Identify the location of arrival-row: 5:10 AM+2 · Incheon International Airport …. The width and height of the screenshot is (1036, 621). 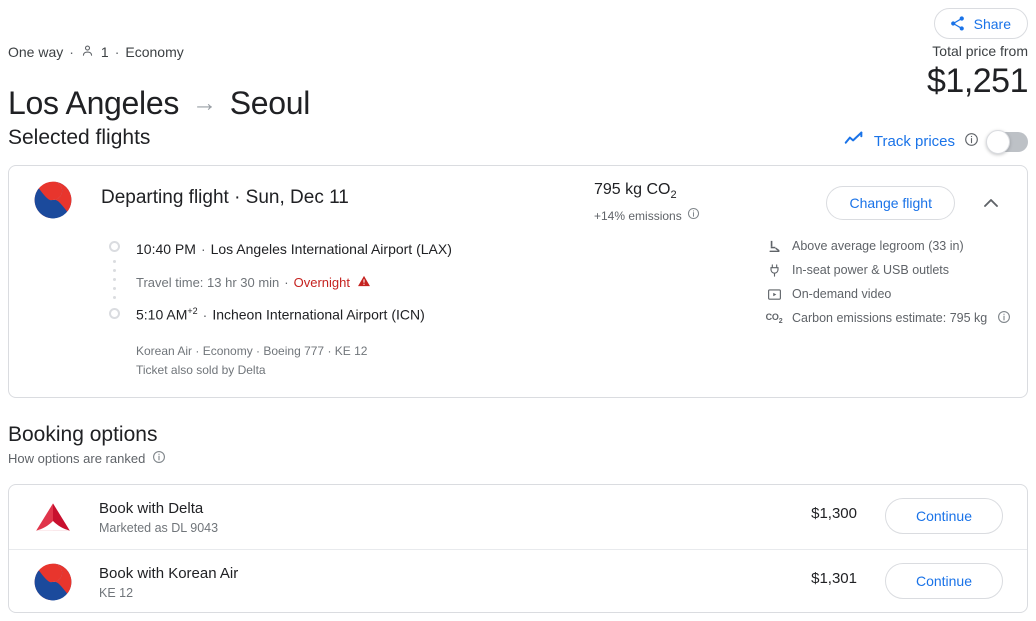
(280, 314).